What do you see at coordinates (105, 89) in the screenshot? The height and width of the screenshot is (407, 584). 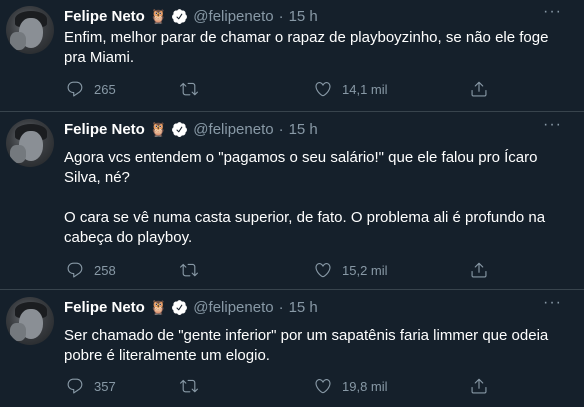 I see `reply-count: 265` at bounding box center [105, 89].